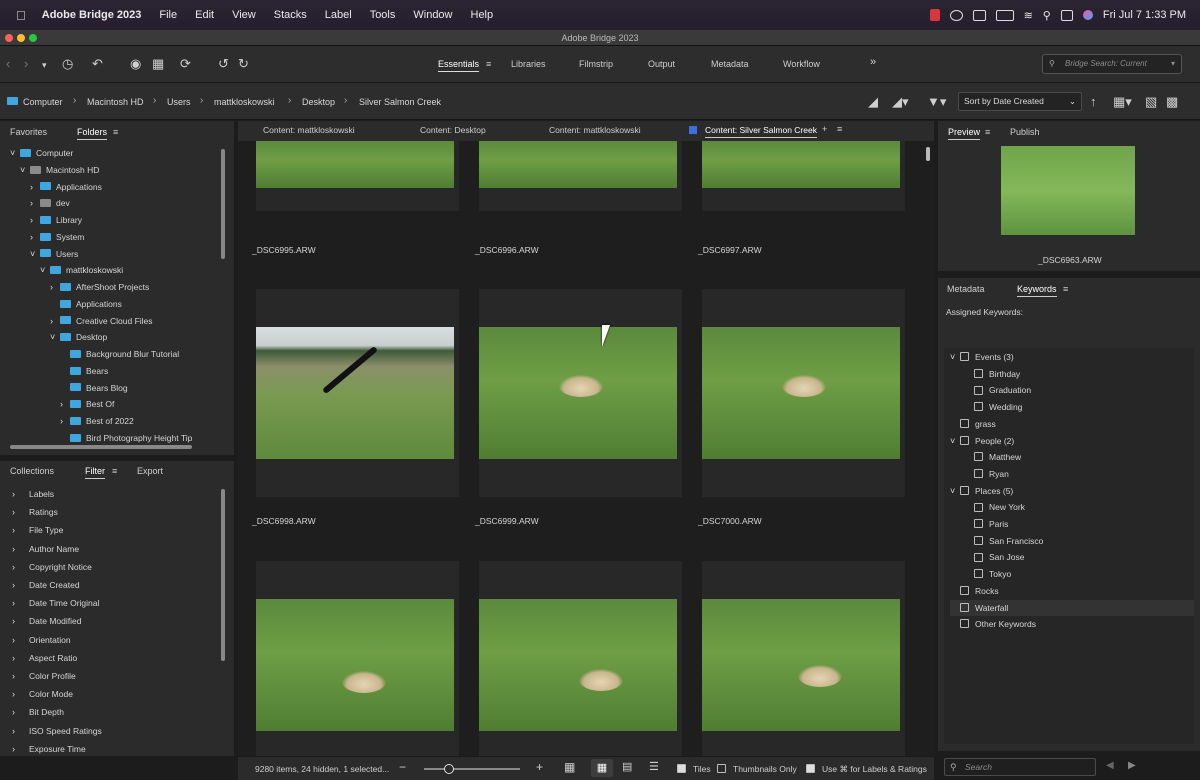  What do you see at coordinates (654, 766) in the screenshot?
I see `view-list-icon: ☰` at bounding box center [654, 766].